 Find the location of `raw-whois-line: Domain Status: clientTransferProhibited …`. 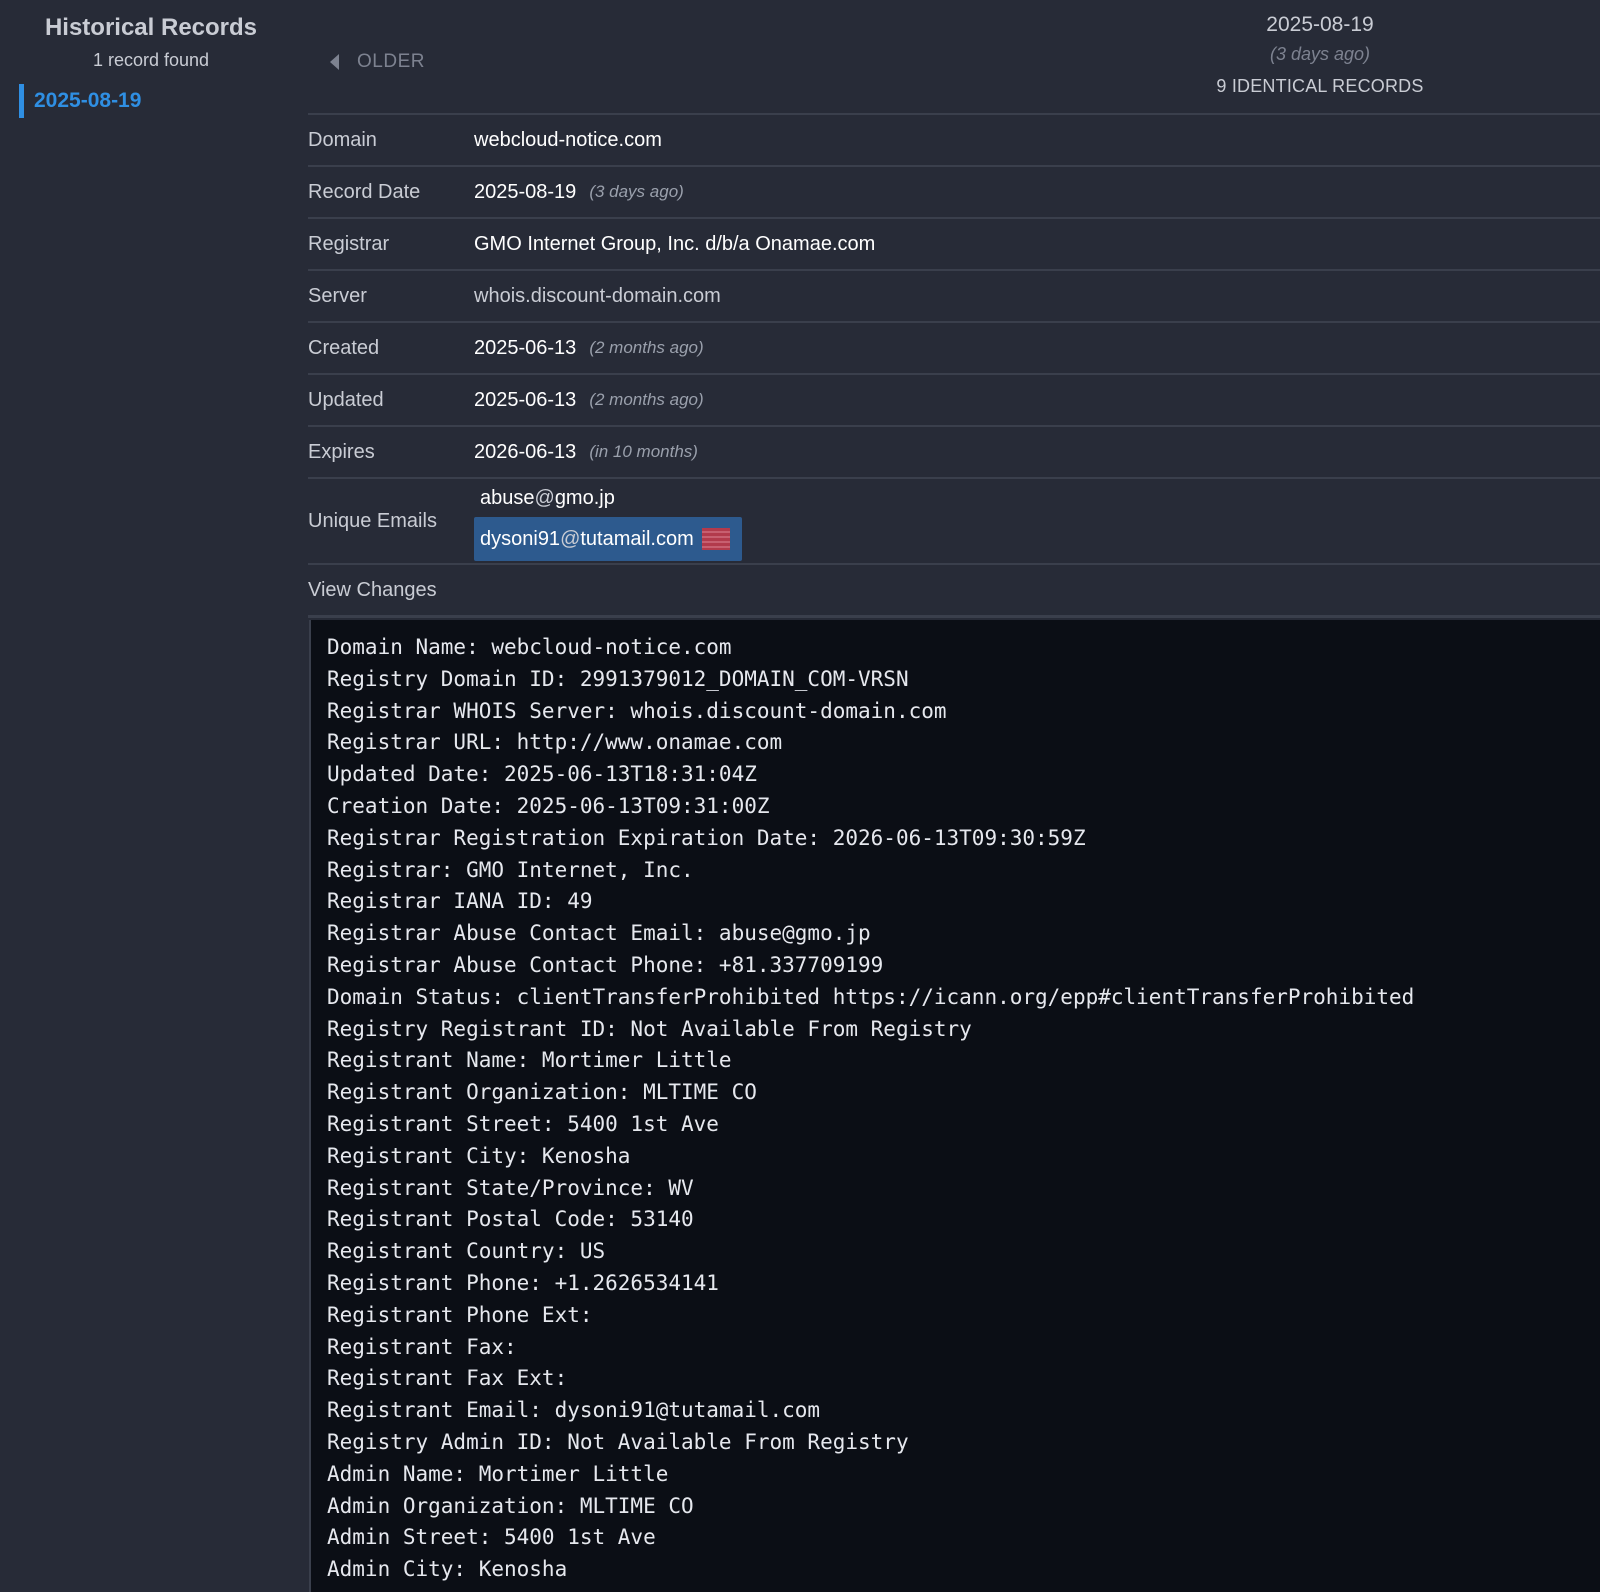

raw-whois-line: Domain Status: clientTransferProhibited … is located at coordinates (871, 996).